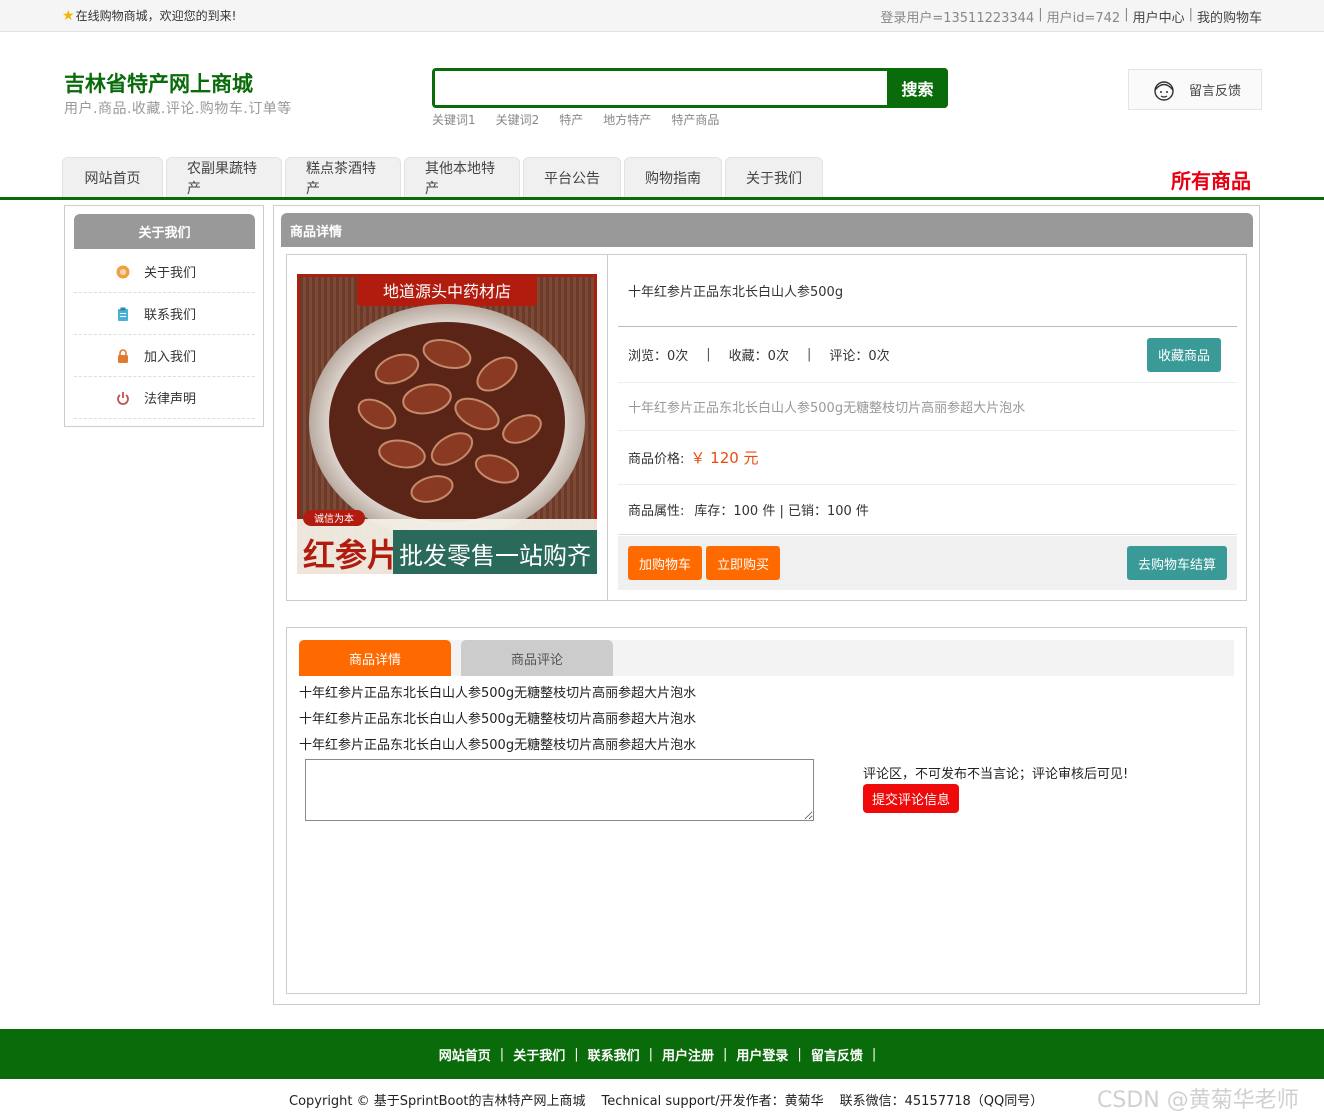 This screenshot has height=1118, width=1324. Describe the element at coordinates (665, 563) in the screenshot. I see `add-to-cart-button: 加购物车` at that location.